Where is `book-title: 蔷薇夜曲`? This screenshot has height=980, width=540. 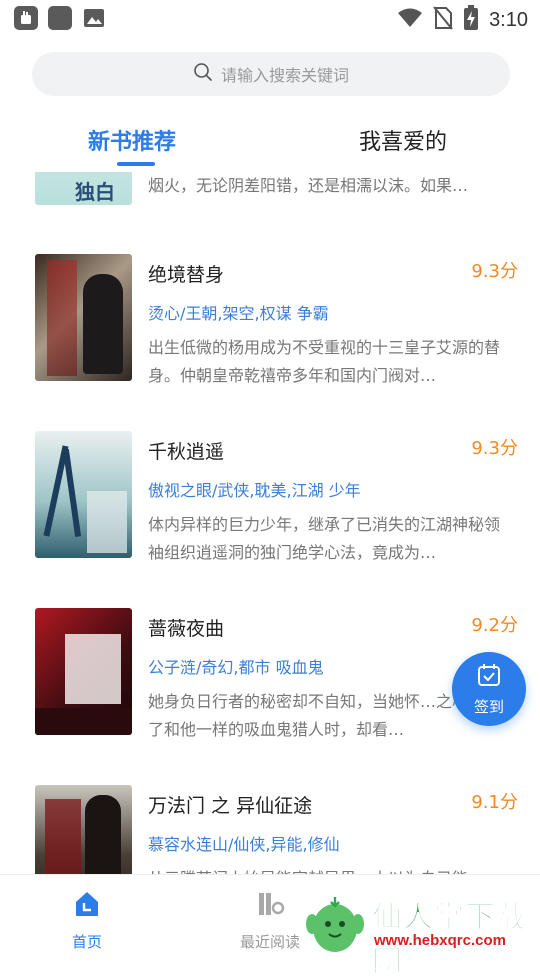 book-title: 蔷薇夜曲 is located at coordinates (186, 629).